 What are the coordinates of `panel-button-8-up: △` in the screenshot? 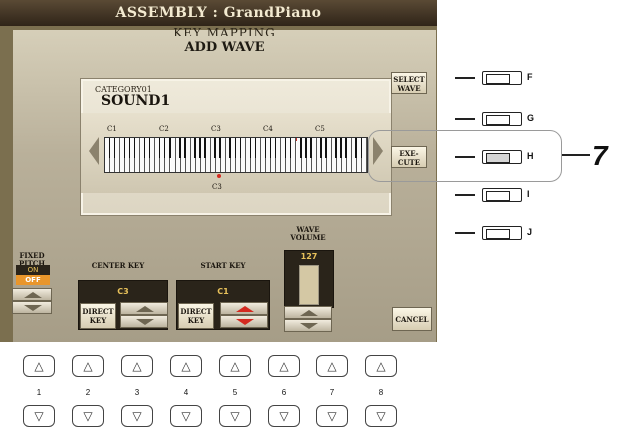 It's located at (381, 366).